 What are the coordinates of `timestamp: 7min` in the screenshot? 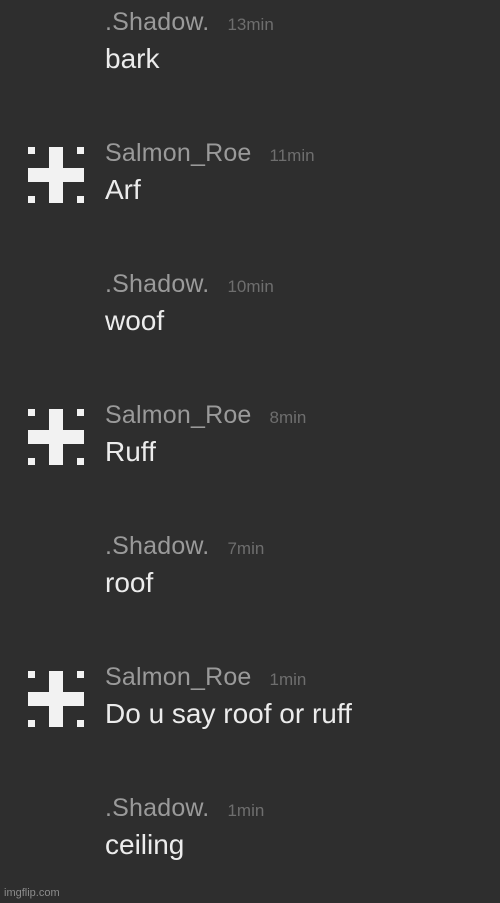 It's located at (246, 548).